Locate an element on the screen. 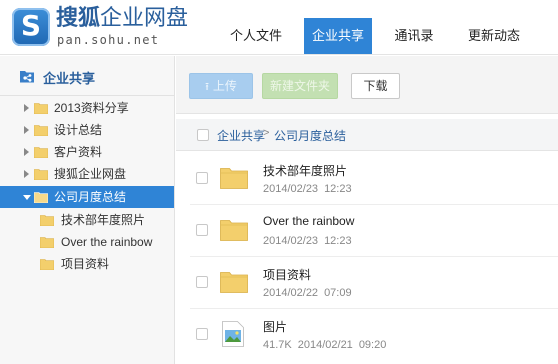 Image resolution: width=558 pixels, height=364 pixels. select-all-checkbox is located at coordinates (203, 135).